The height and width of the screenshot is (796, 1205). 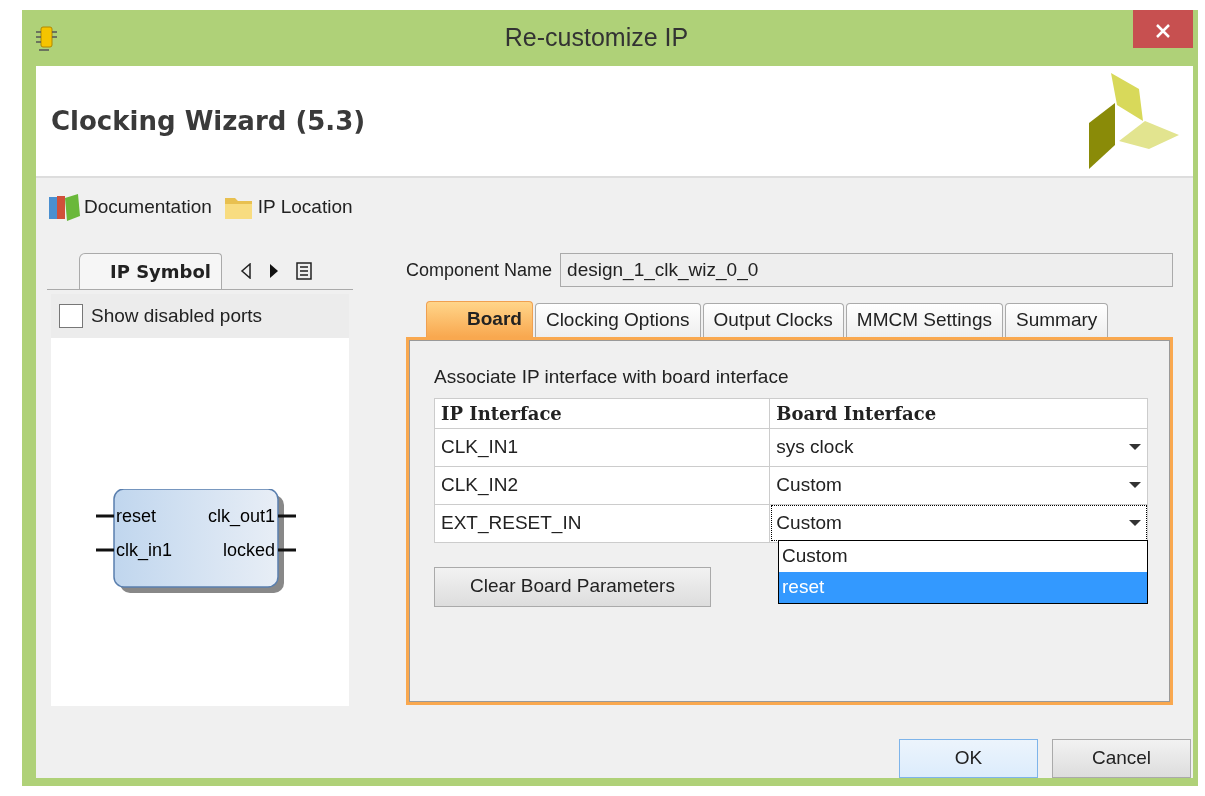 What do you see at coordinates (208, 121) in the screenshot?
I see `dialog-heading: Clocking Wizard (5.3)` at bounding box center [208, 121].